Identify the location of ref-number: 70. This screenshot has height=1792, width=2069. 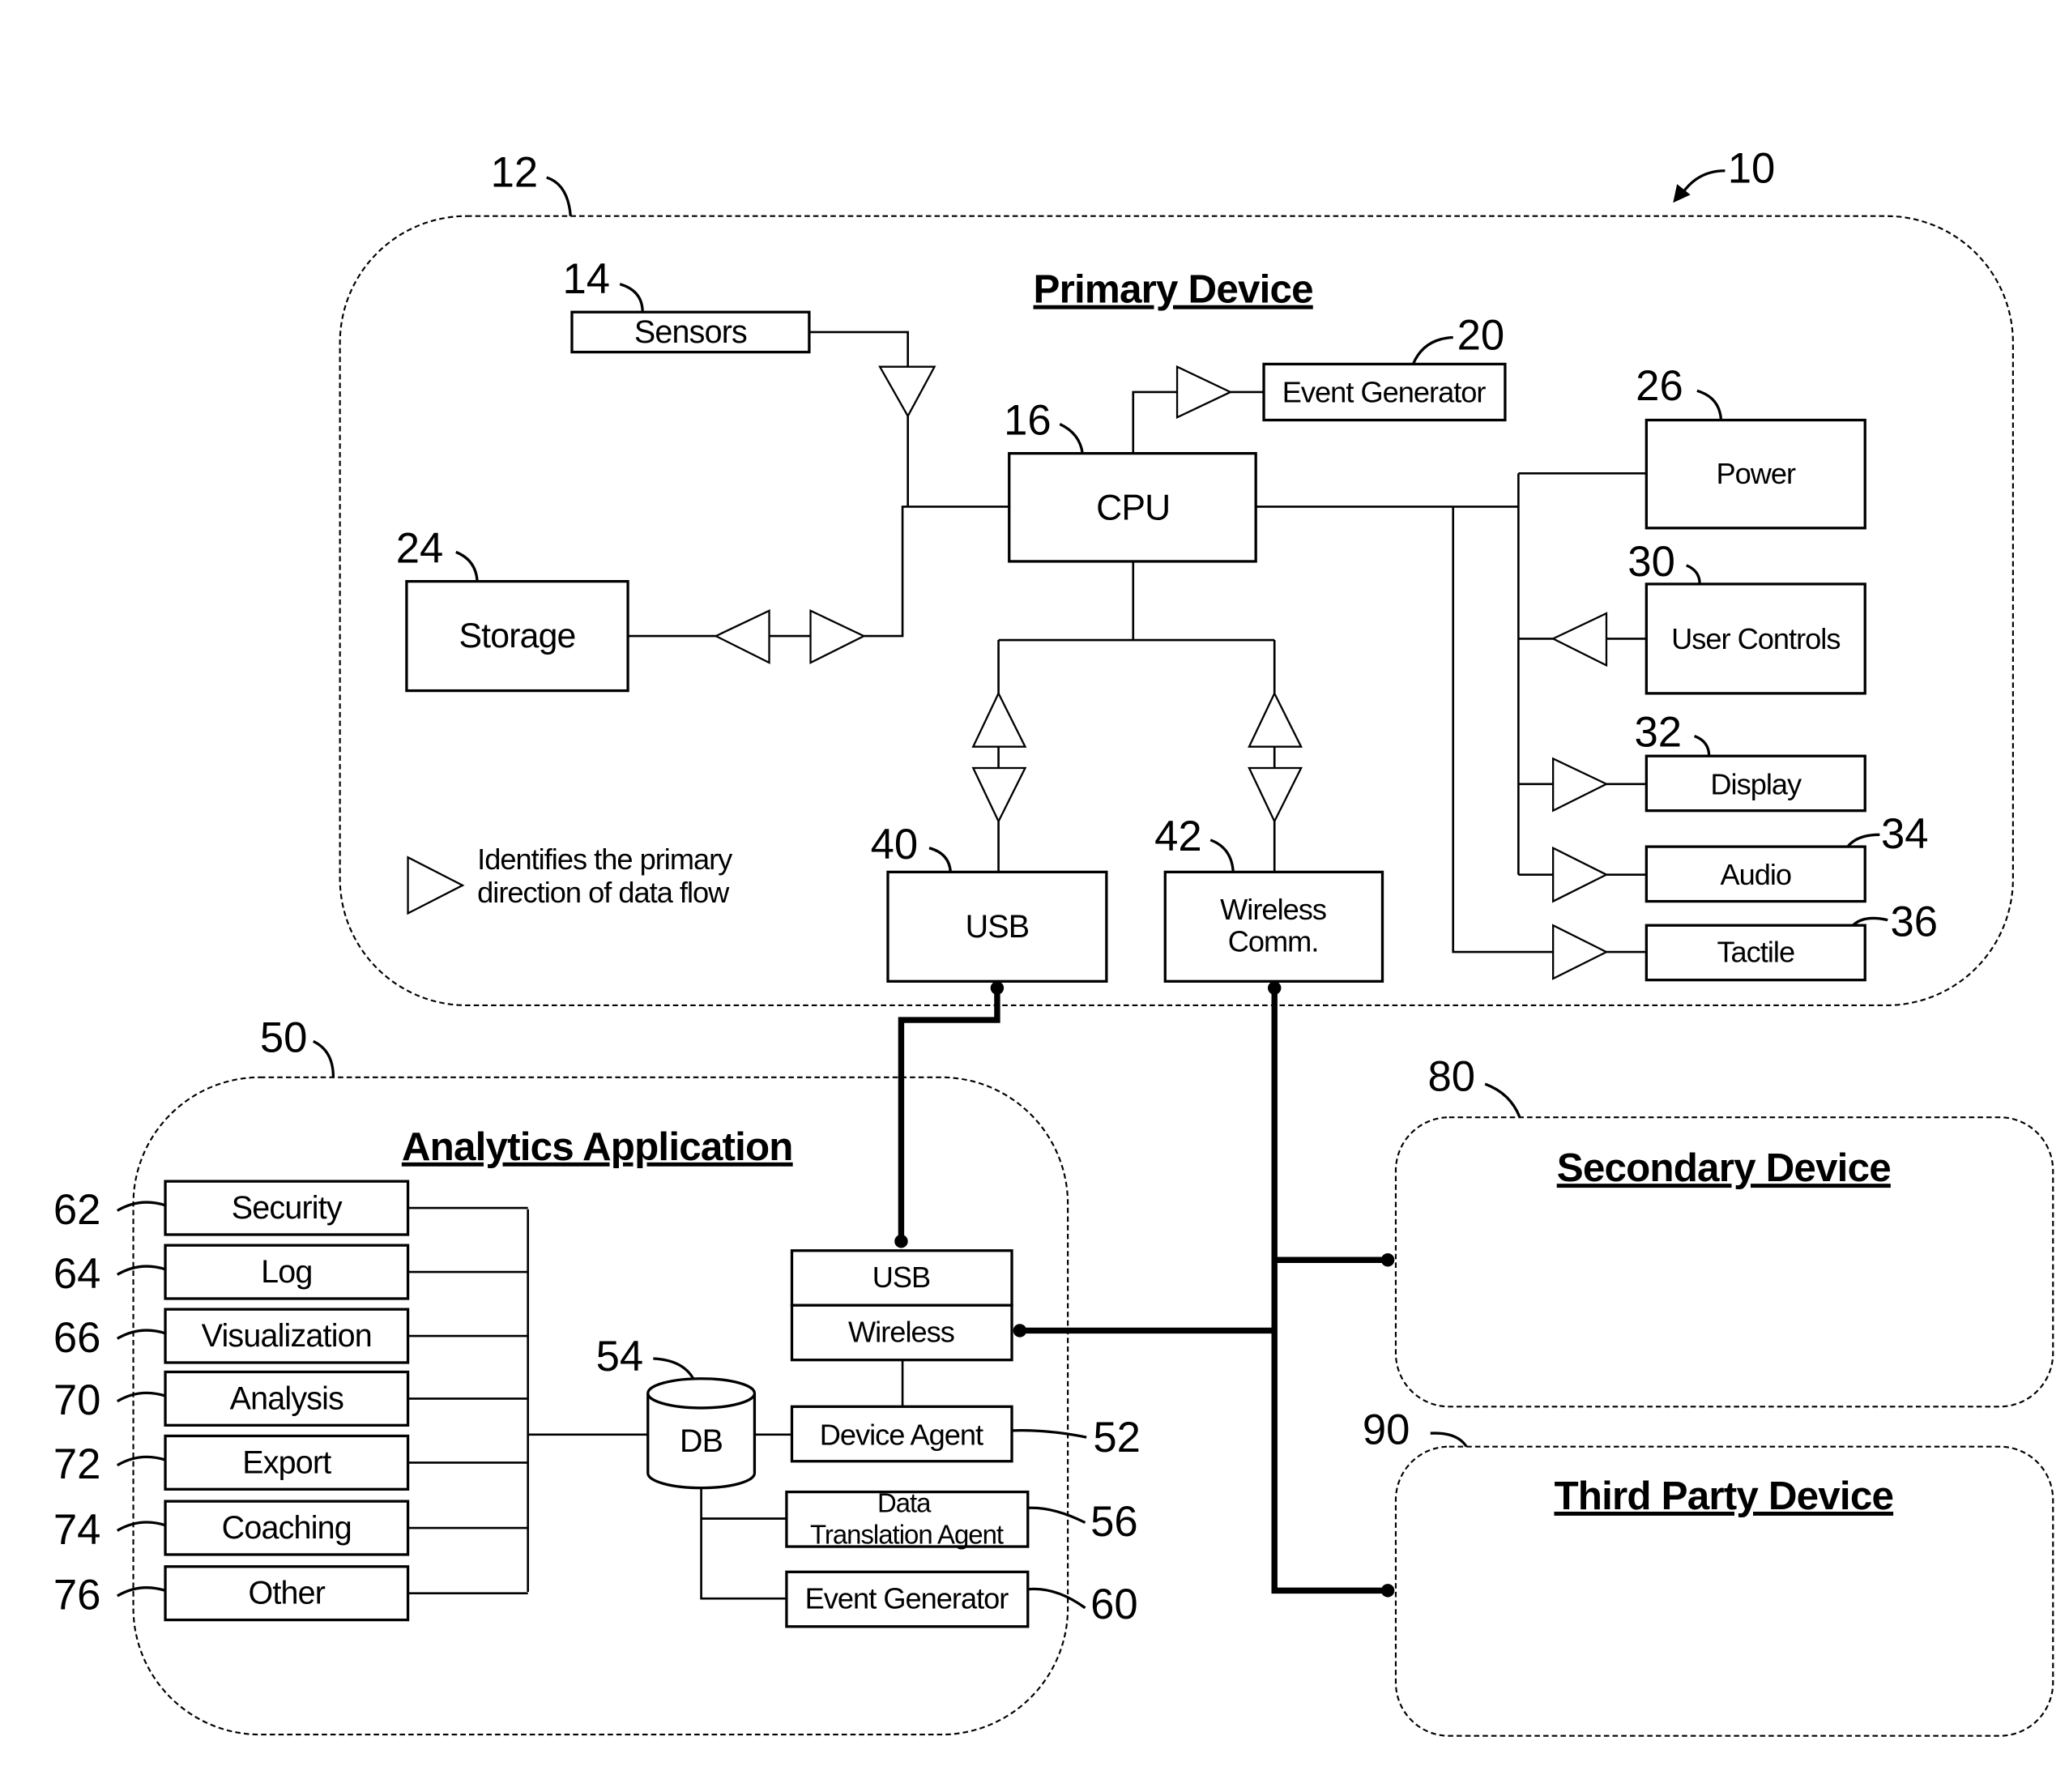
(77, 1400).